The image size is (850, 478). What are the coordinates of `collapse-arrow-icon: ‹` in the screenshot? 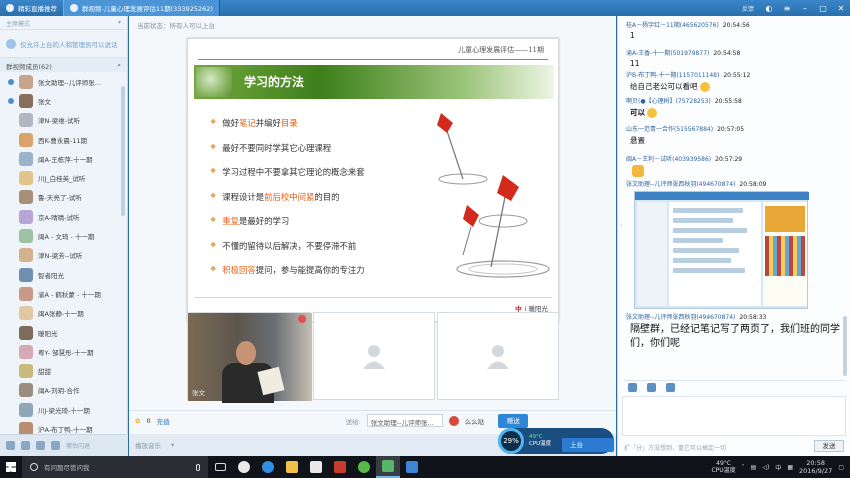 It's located at (621, 225).